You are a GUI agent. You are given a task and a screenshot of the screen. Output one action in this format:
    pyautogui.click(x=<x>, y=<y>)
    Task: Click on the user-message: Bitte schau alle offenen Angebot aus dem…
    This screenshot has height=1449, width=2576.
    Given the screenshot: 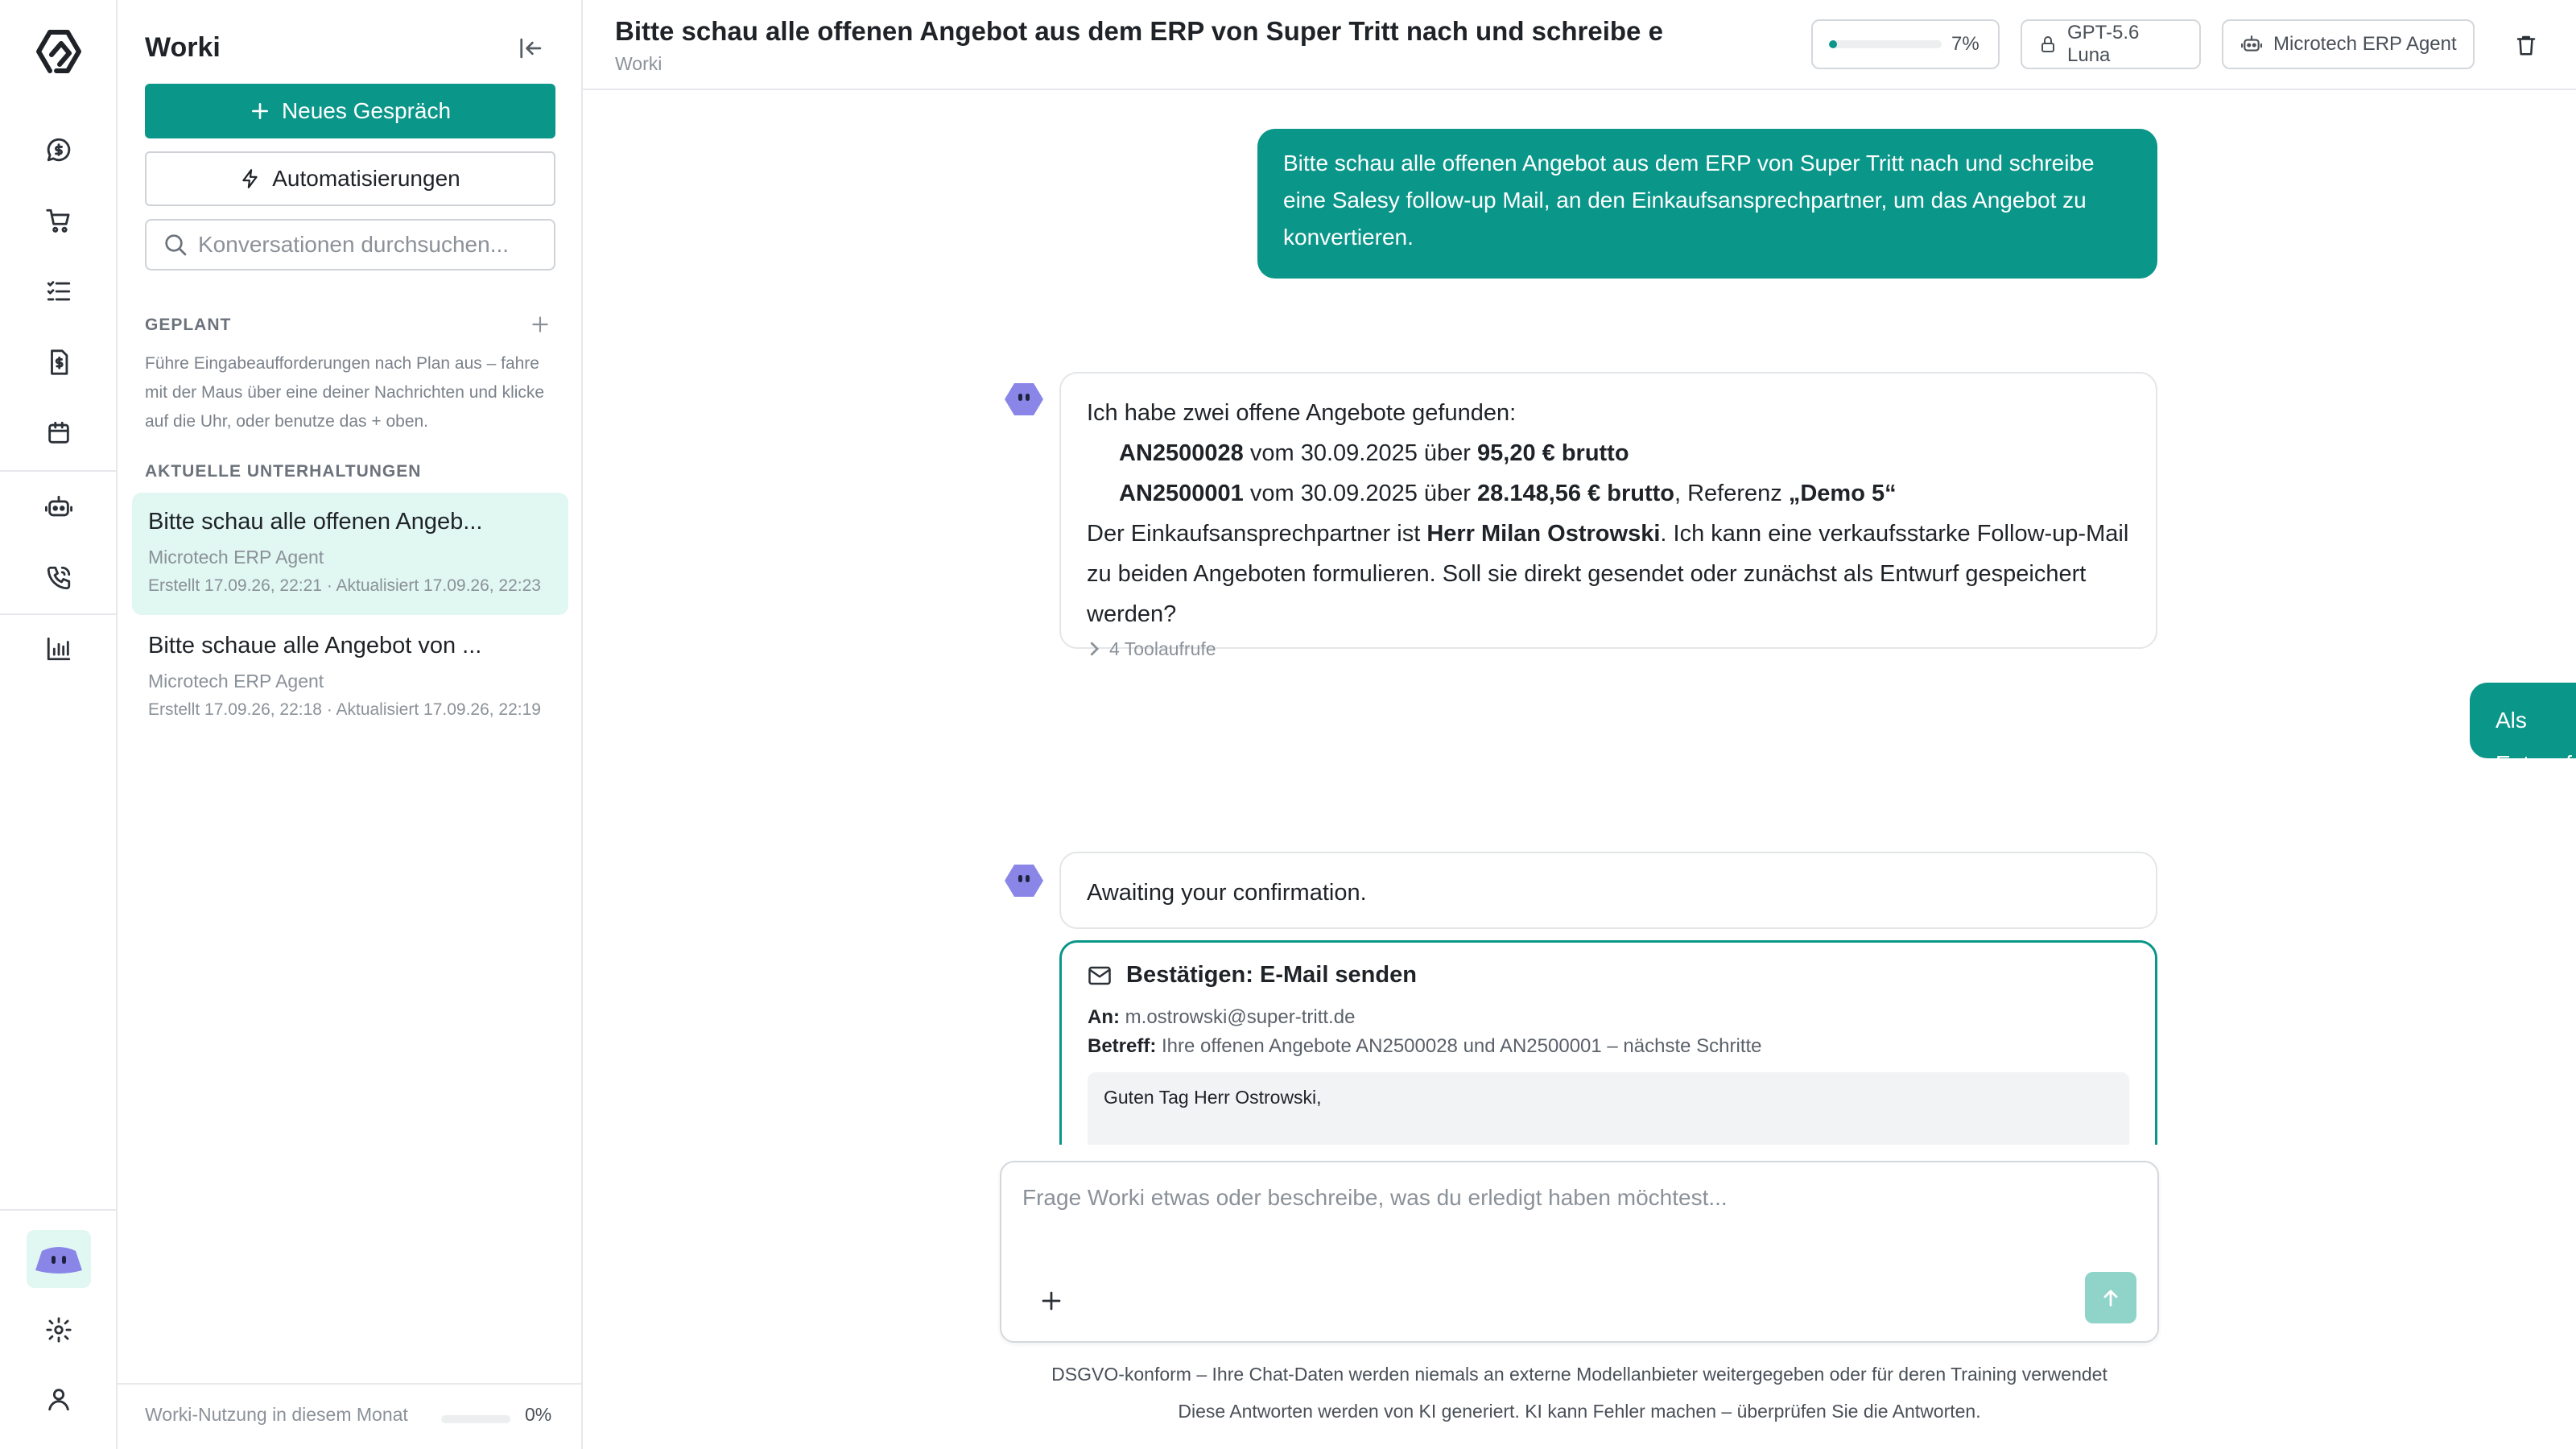 What is the action you would take?
    pyautogui.click(x=1707, y=204)
    